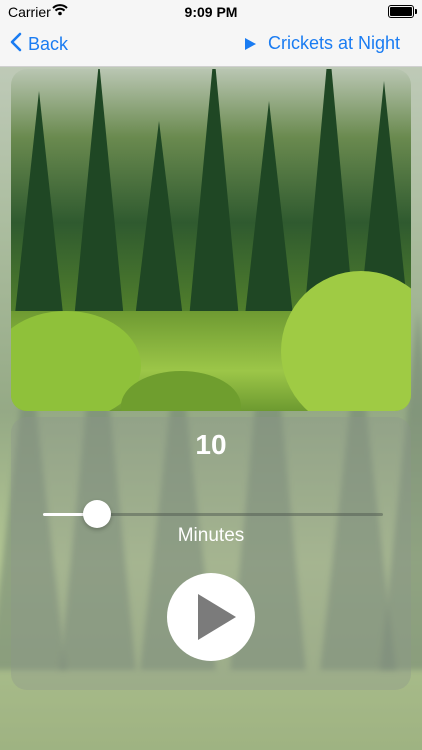 The width and height of the screenshot is (422, 750). What do you see at coordinates (250, 43) in the screenshot?
I see `play-small-icon` at bounding box center [250, 43].